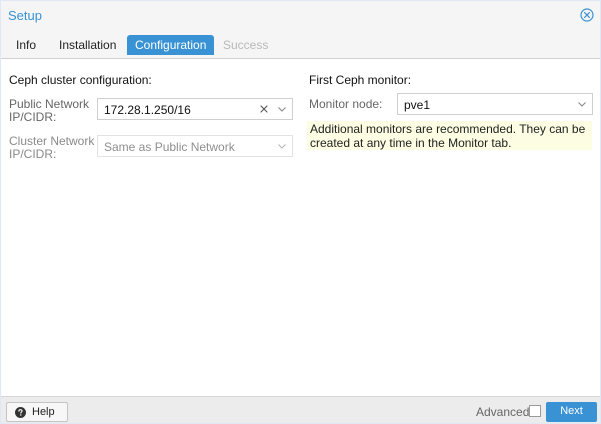  What do you see at coordinates (147, 110) in the screenshot?
I see `public-network-value: 172.28.1.250/16` at bounding box center [147, 110].